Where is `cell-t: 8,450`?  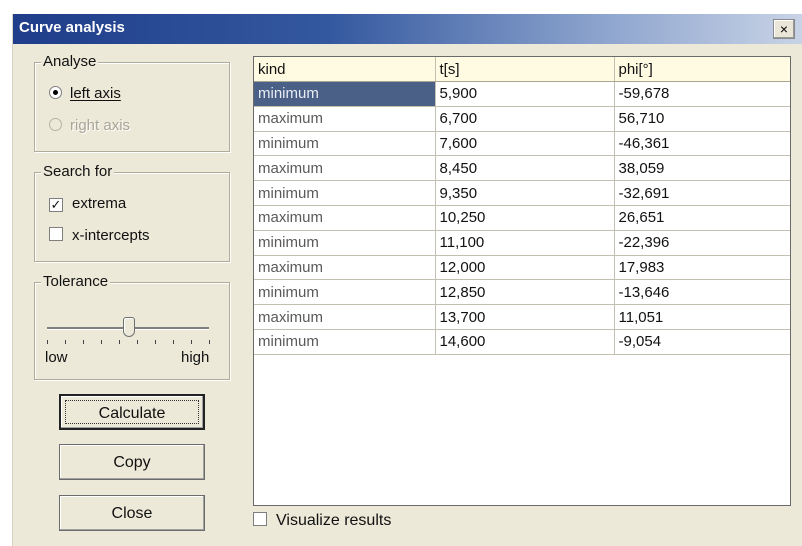
cell-t: 8,450 is located at coordinates (525, 168).